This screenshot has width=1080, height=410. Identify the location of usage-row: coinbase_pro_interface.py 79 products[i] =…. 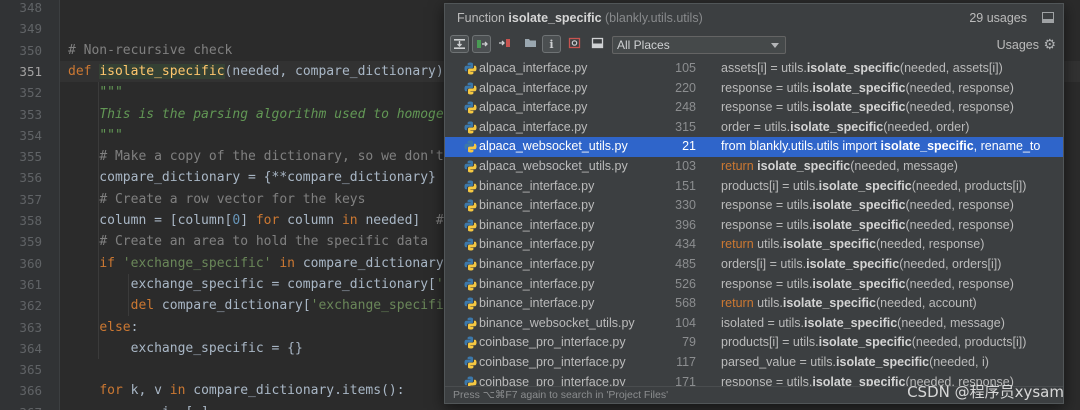
(754, 343).